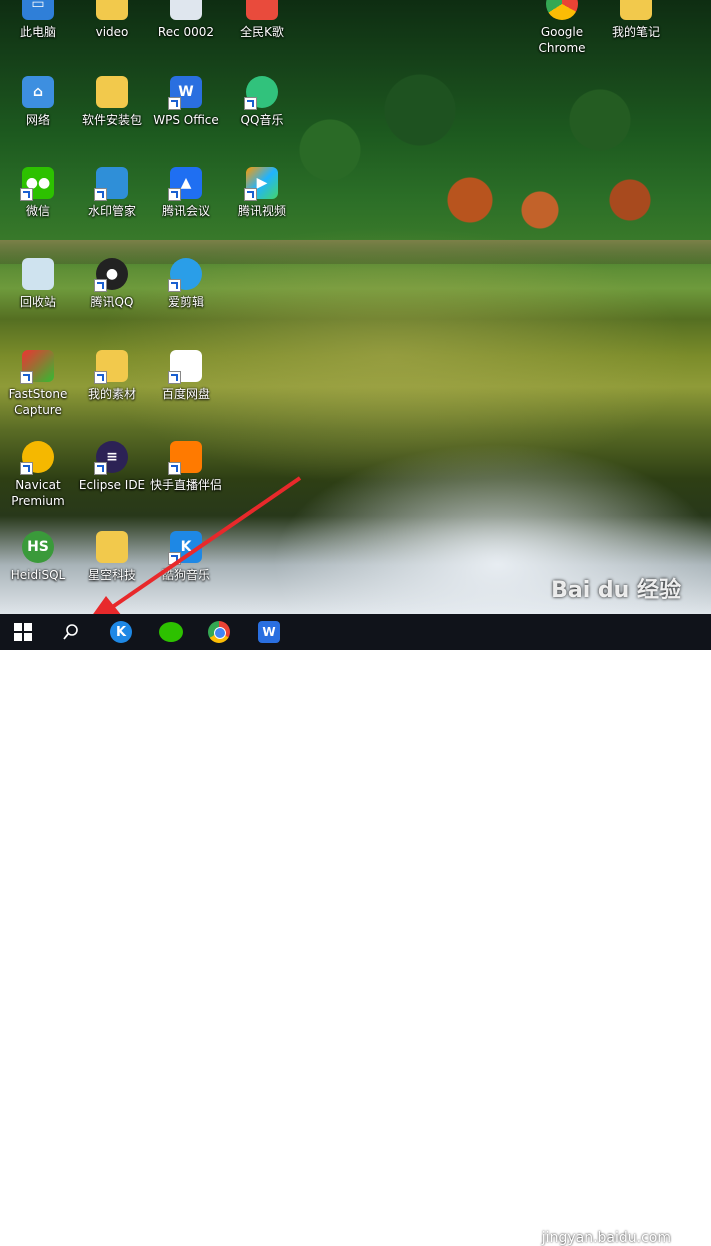 This screenshot has width=711, height=1246. I want to click on arrow-shaft, so click(204, 544).